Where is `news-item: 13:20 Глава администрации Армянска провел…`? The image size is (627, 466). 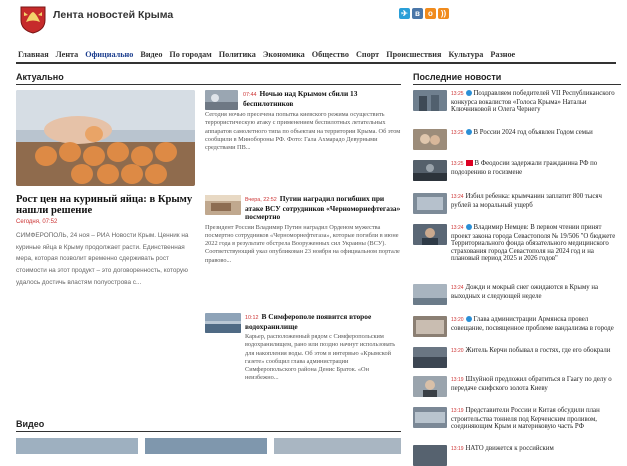
news-item: 13:20 Глава администрации Армянска провел… is located at coordinates (517, 326).